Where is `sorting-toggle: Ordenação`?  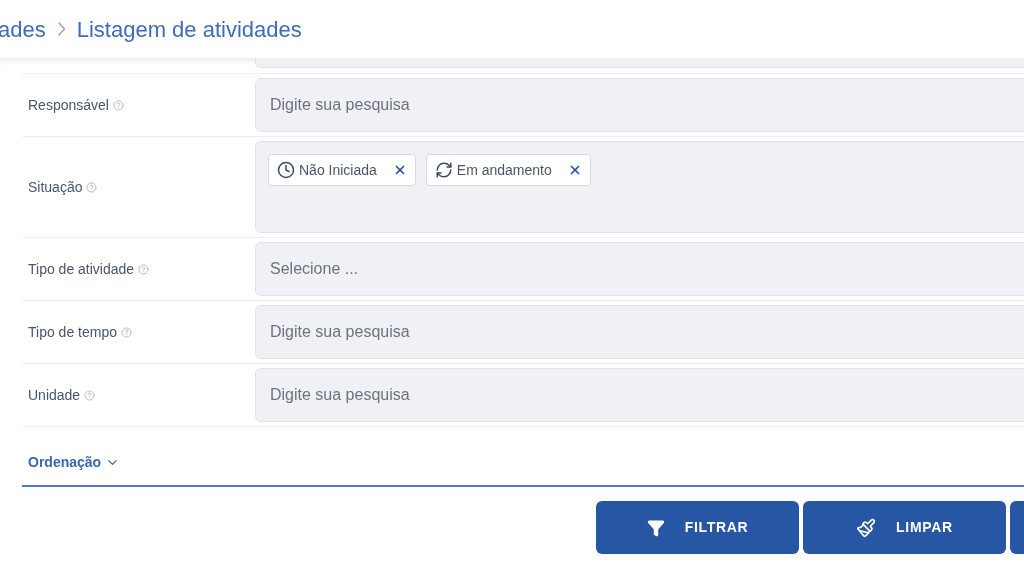 sorting-toggle: Ordenação is located at coordinates (74, 462).